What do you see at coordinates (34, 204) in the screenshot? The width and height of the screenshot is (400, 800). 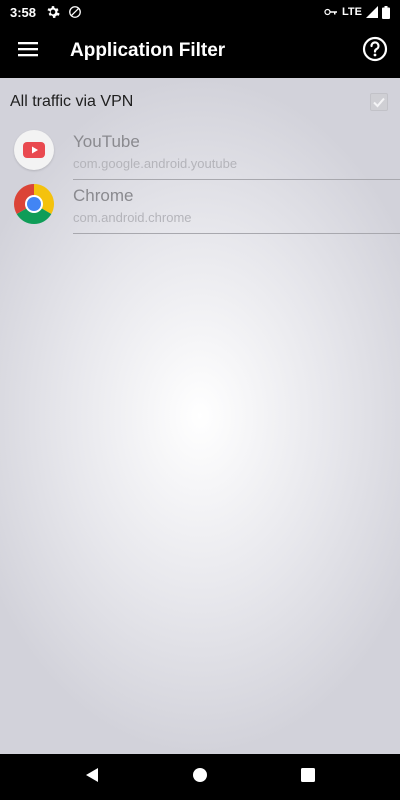 I see `chrome-icon` at bounding box center [34, 204].